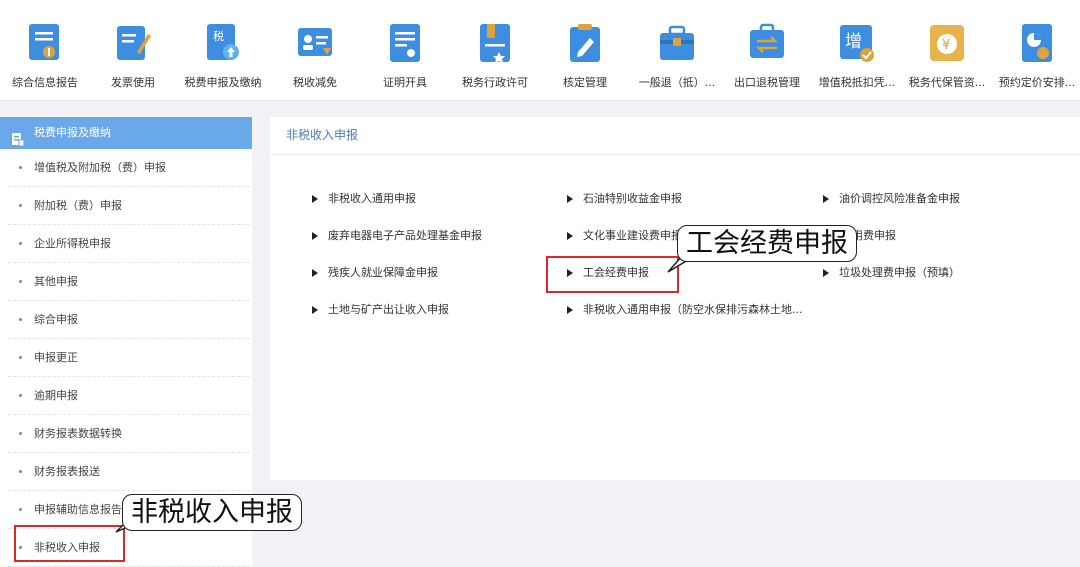 The image size is (1080, 567). I want to click on toolbar-item-label: 出口退税管理, so click(767, 82).